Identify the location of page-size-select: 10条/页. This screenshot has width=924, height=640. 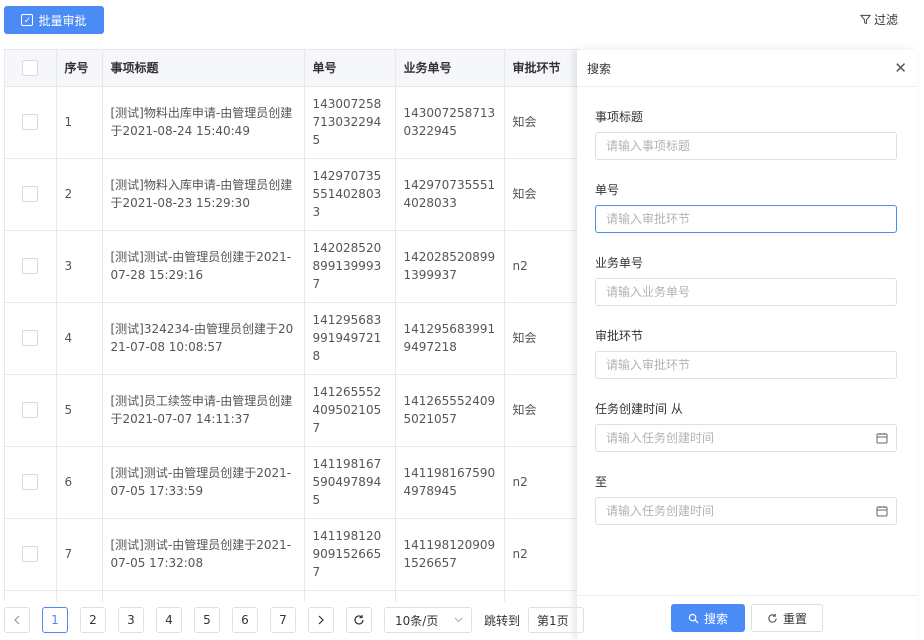
(428, 620).